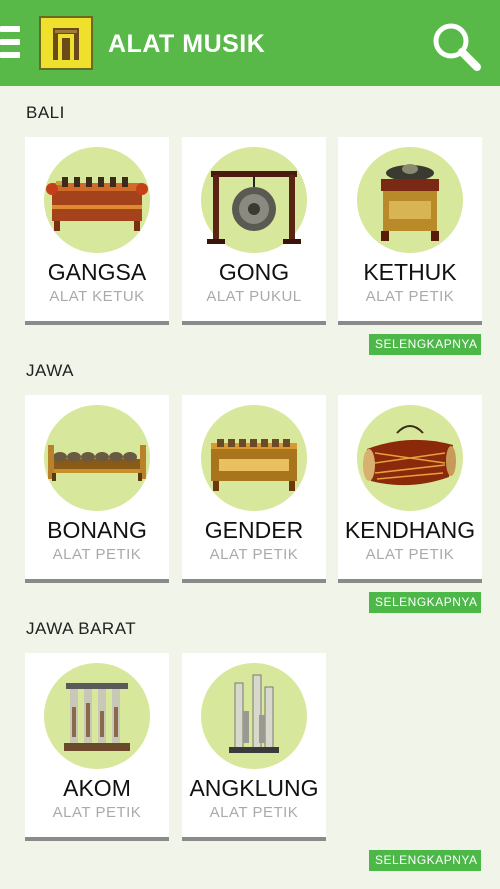  I want to click on app-title: ALAT MUSIK, so click(187, 44).